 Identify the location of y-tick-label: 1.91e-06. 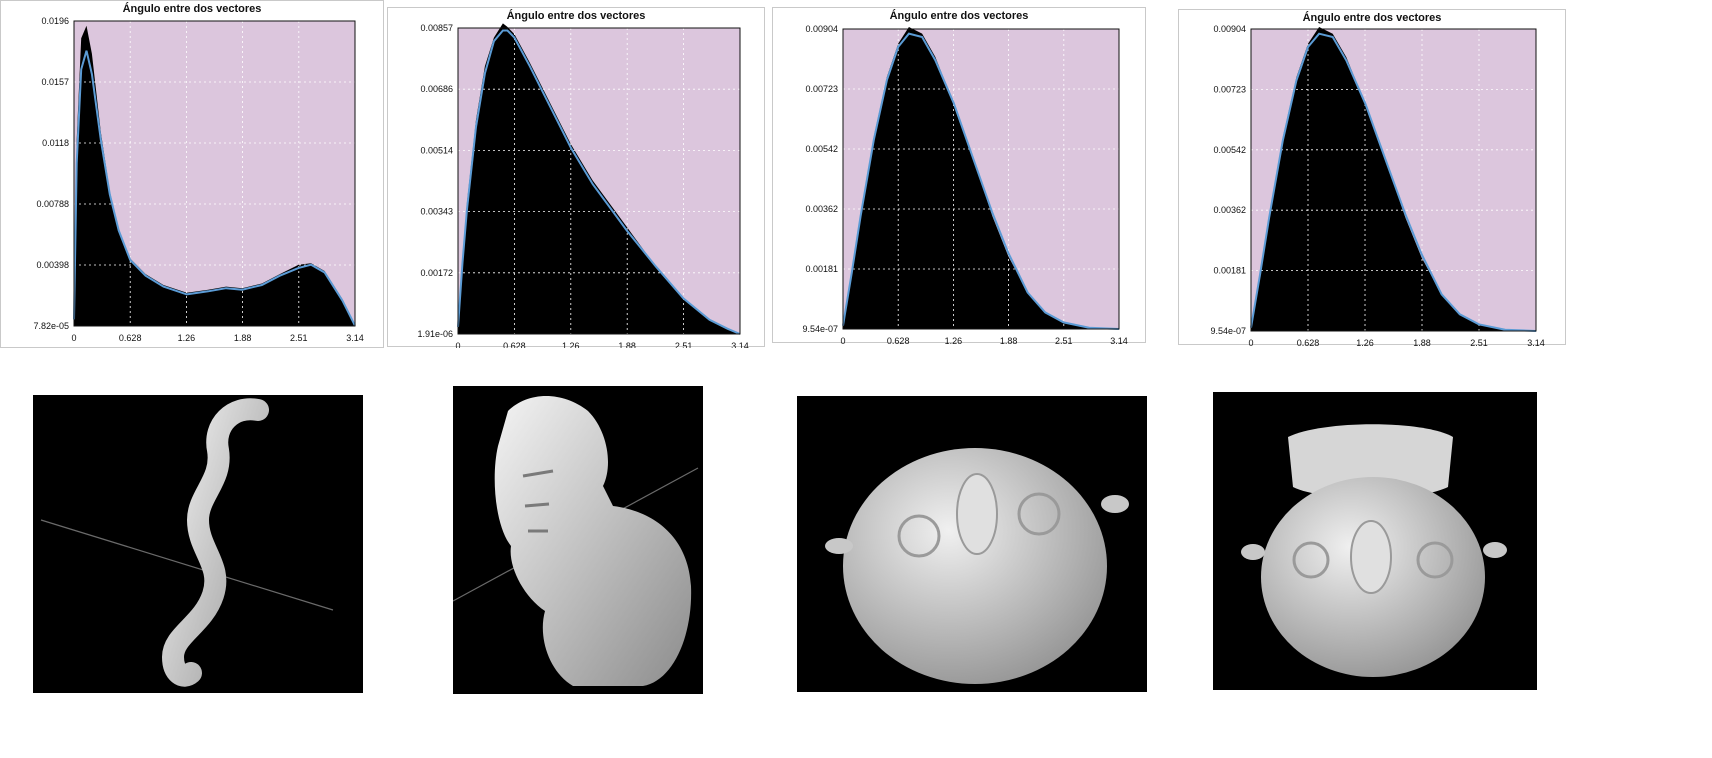
(435, 334).